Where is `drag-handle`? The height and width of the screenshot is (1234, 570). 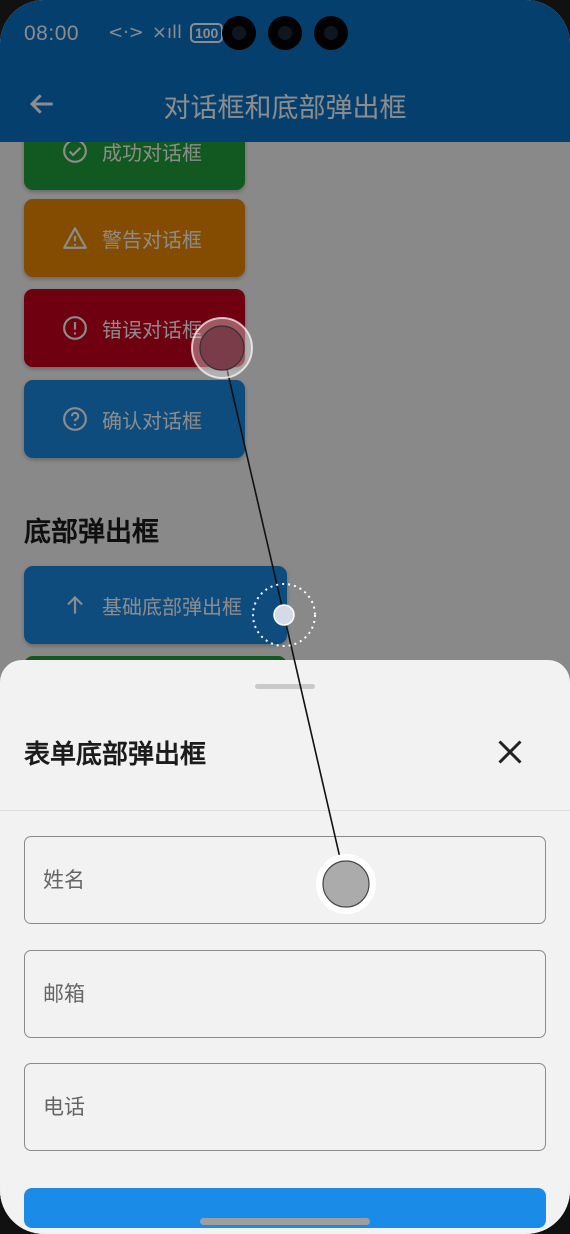 drag-handle is located at coordinates (285, 686).